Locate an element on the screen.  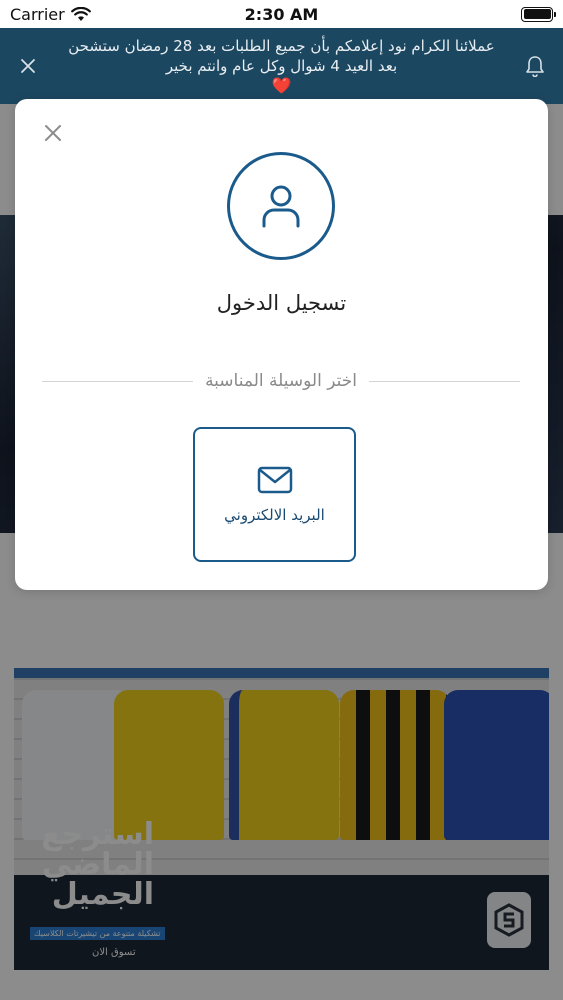
divider-text: اختر الوسيلة المناسبة is located at coordinates (281, 381).